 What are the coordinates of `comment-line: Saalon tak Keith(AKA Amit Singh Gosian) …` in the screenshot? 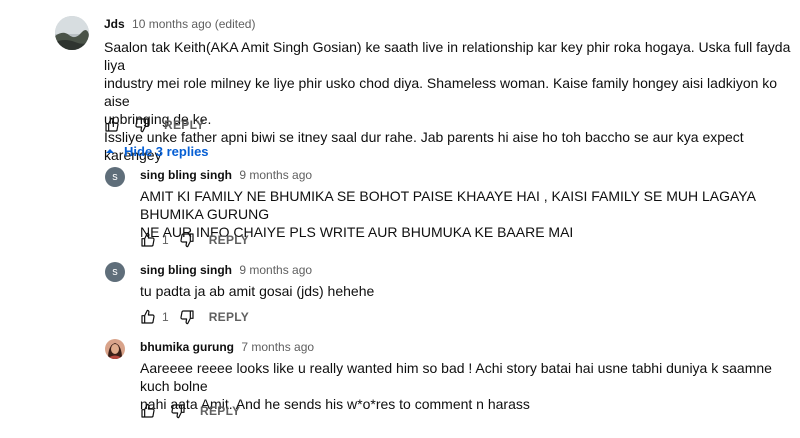 It's located at (447, 56).